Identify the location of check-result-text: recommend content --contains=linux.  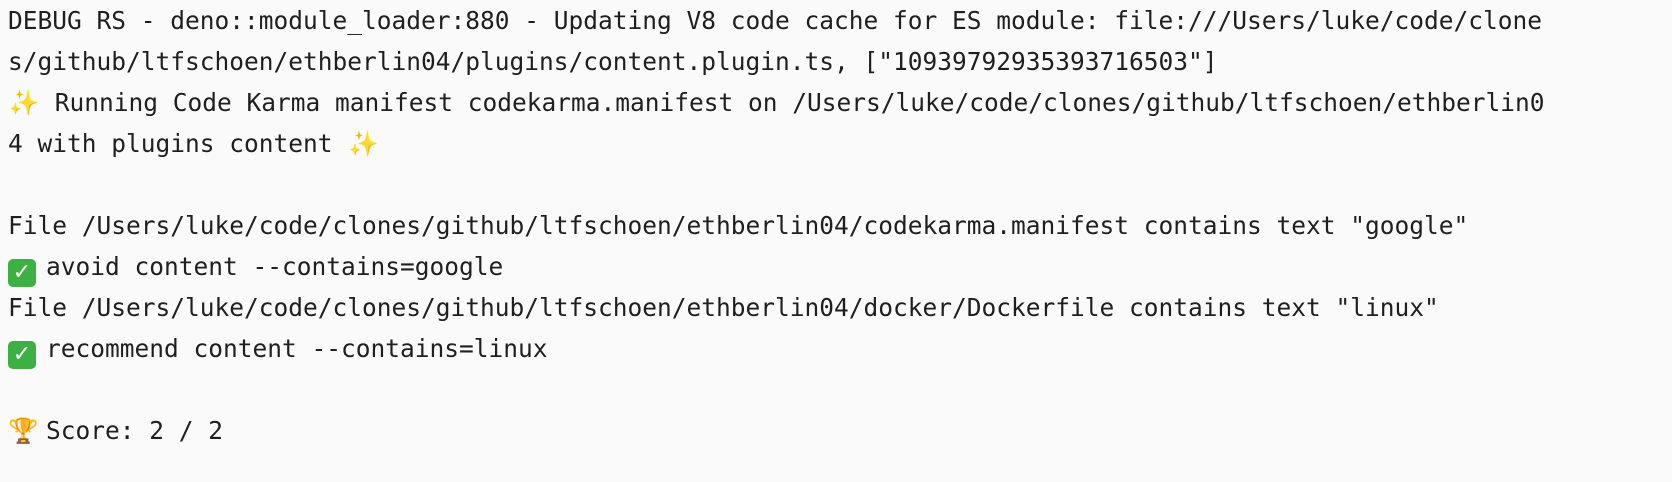
(297, 348).